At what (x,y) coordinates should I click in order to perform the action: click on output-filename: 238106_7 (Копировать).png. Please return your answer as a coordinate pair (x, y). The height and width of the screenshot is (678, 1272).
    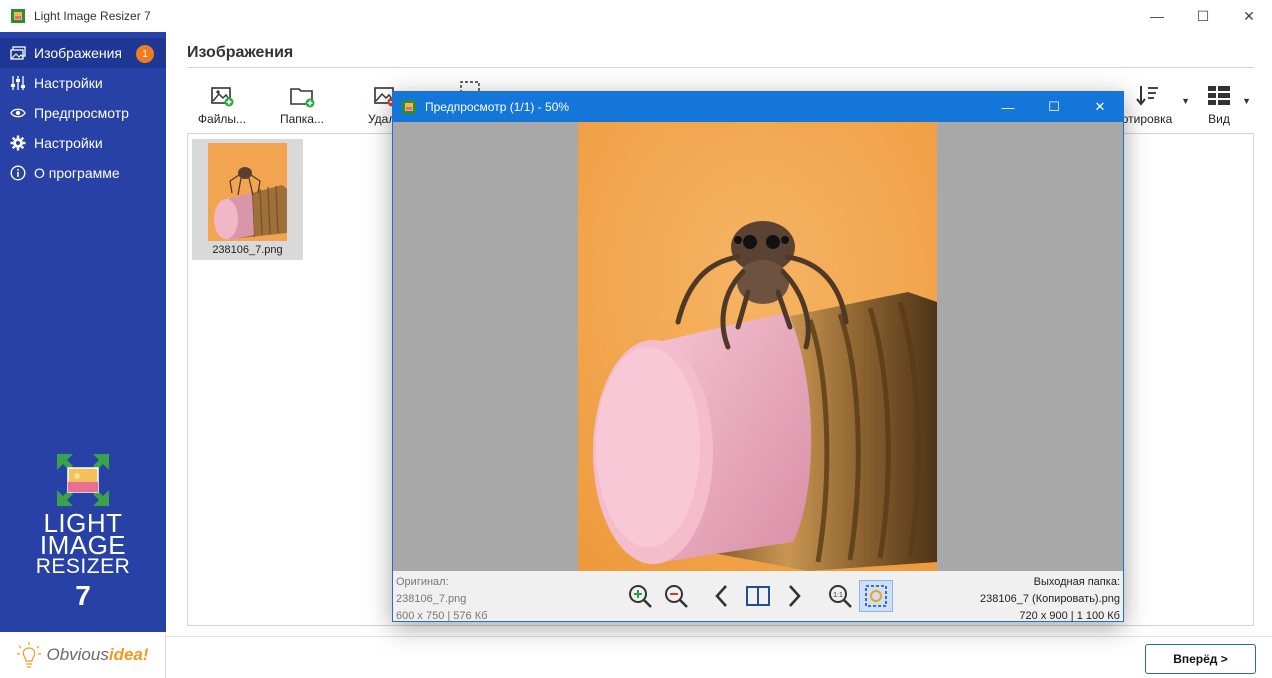
    Looking at the image, I should click on (1050, 599).